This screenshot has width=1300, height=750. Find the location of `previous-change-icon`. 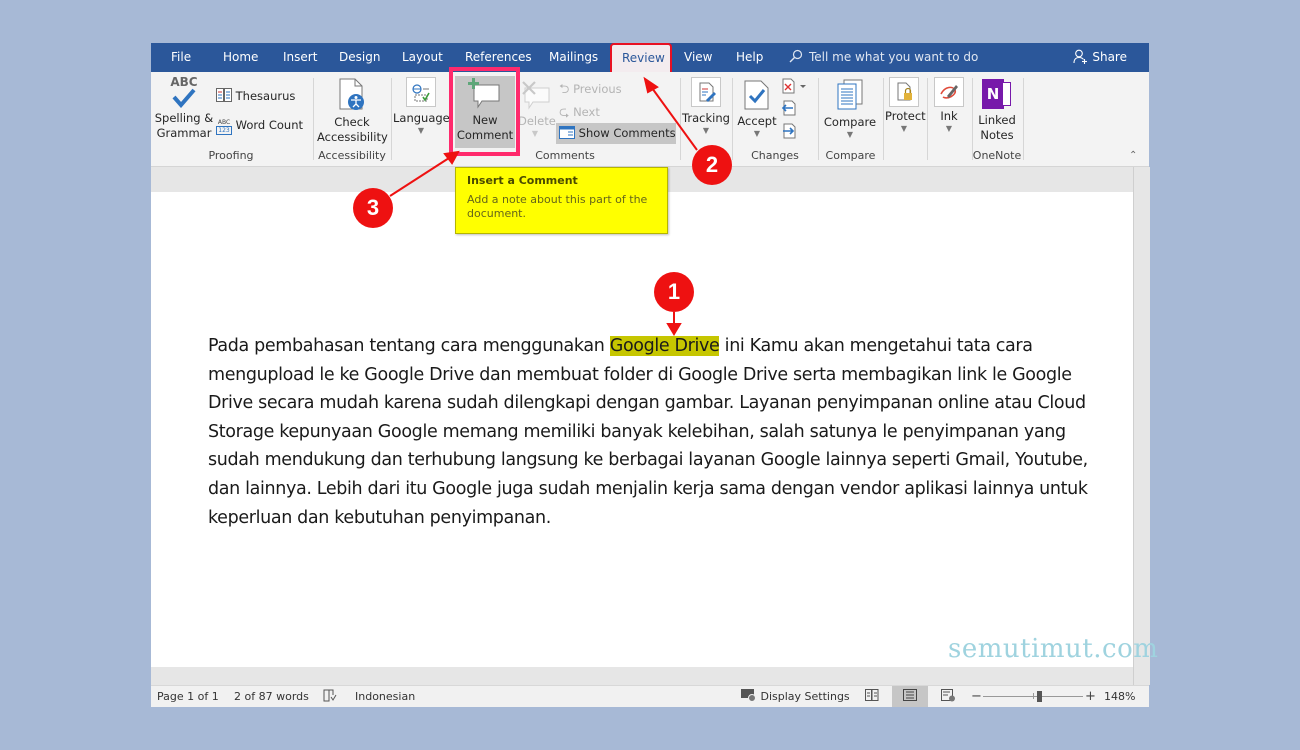

previous-change-icon is located at coordinates (788, 108).